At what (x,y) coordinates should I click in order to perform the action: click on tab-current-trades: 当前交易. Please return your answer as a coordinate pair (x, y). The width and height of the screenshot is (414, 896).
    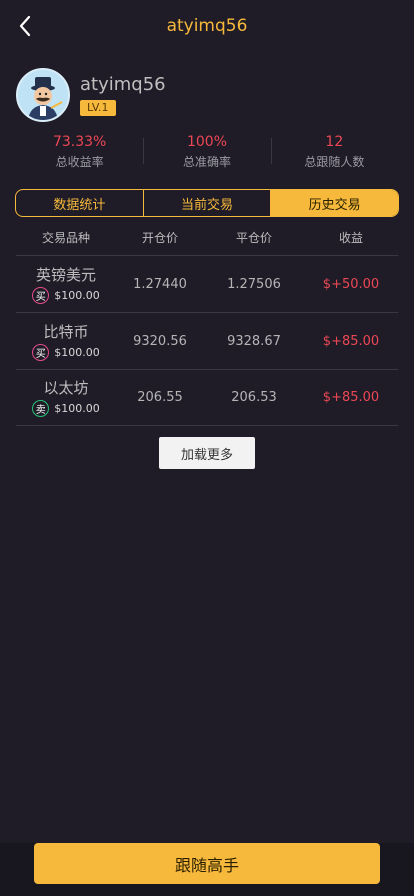
    Looking at the image, I should click on (206, 203).